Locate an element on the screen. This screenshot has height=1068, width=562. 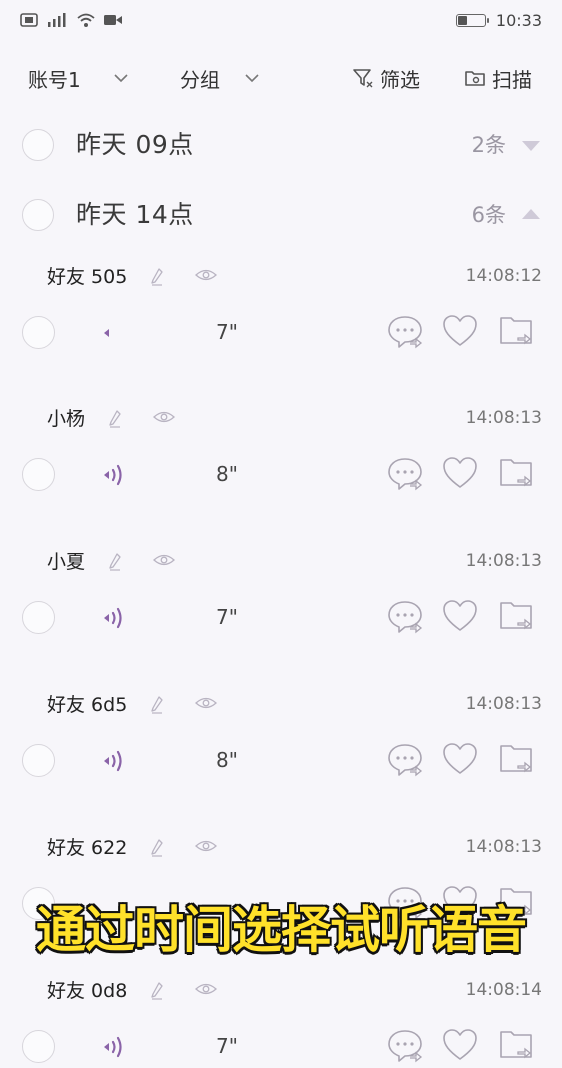
sender-name: 好友 622 is located at coordinates (87, 848).